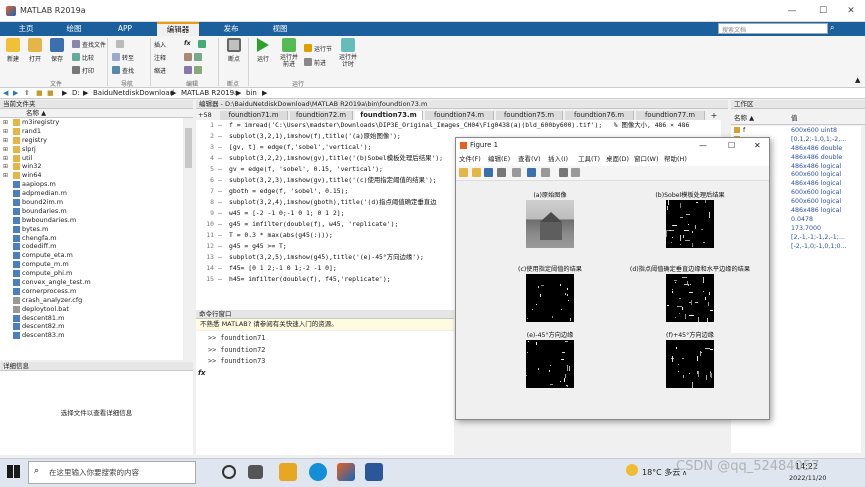 The height and width of the screenshot is (487, 865). What do you see at coordinates (27, 93) in the screenshot?
I see `up-folder-icon: ⬆` at bounding box center [27, 93].